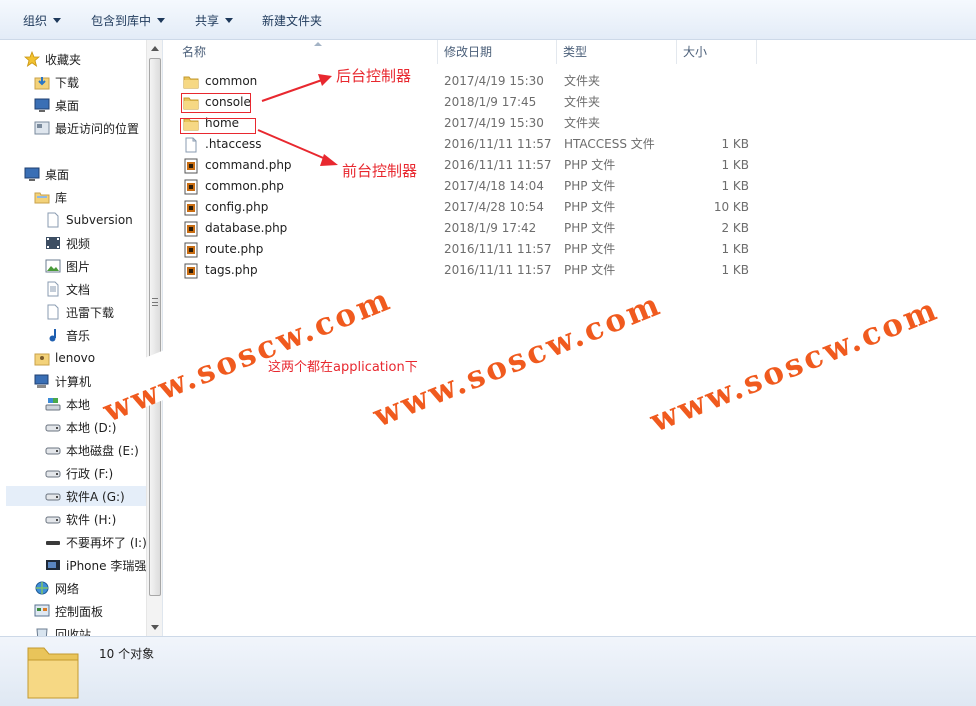 This screenshot has width=976, height=706. Describe the element at coordinates (374, 76) in the screenshot. I see `backend-controller-label: 后台控制器` at that location.